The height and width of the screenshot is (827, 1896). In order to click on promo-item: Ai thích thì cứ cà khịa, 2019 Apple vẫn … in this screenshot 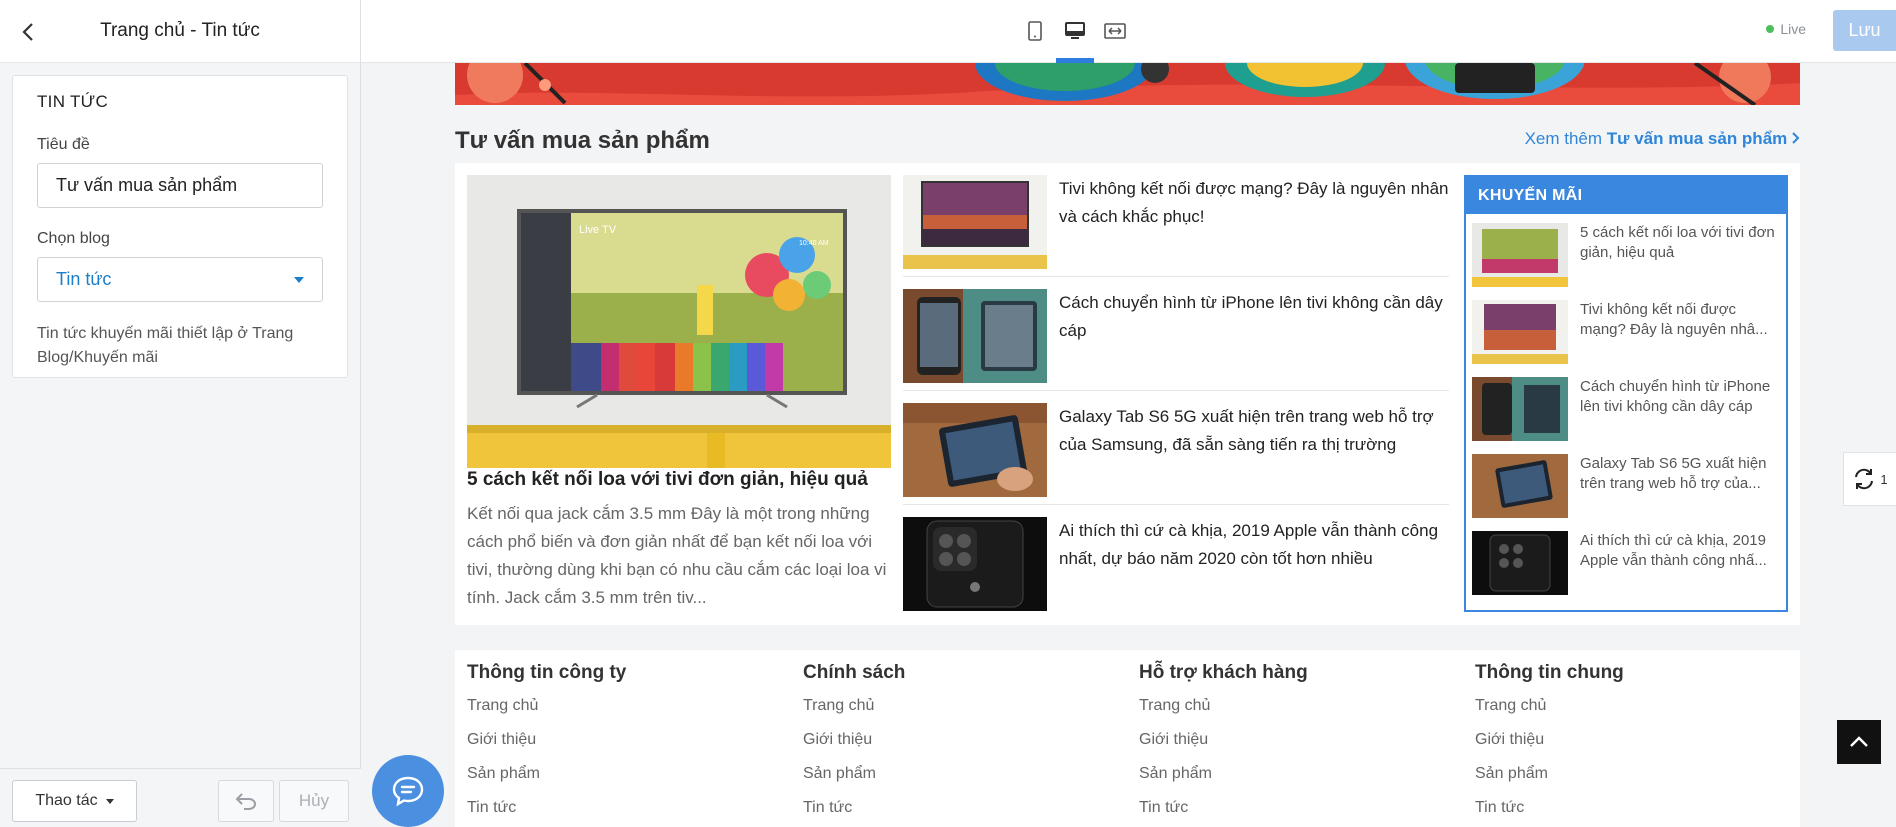, I will do `click(1627, 563)`.